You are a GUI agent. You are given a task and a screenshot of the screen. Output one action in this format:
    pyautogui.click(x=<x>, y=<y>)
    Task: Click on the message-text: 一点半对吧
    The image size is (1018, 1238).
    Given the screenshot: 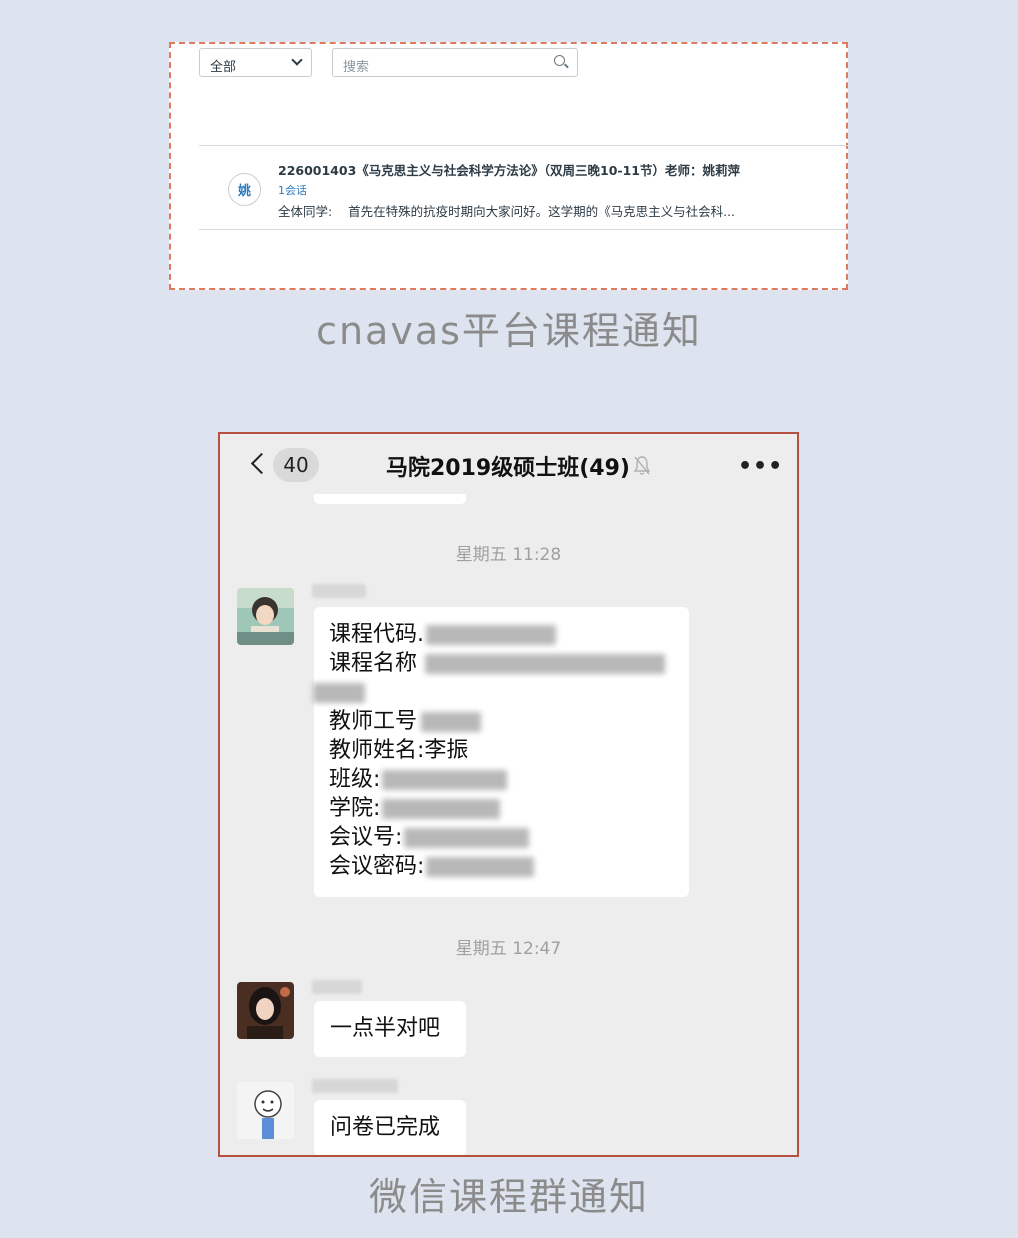 What is the action you would take?
    pyautogui.click(x=385, y=1028)
    